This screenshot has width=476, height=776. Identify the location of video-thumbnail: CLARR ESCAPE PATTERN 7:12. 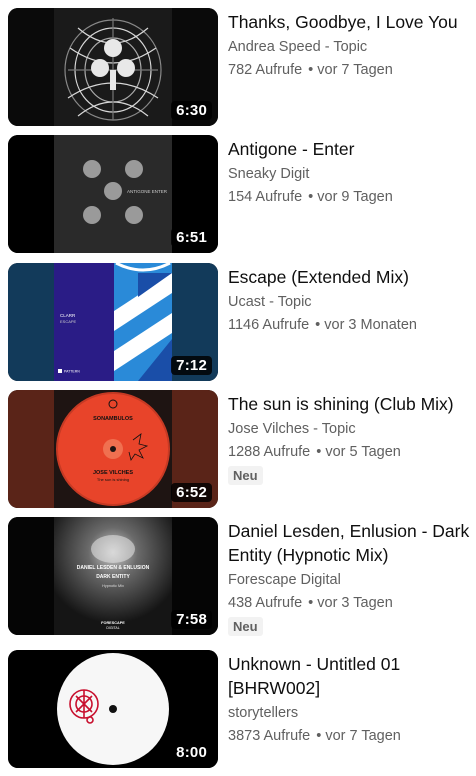
(113, 322).